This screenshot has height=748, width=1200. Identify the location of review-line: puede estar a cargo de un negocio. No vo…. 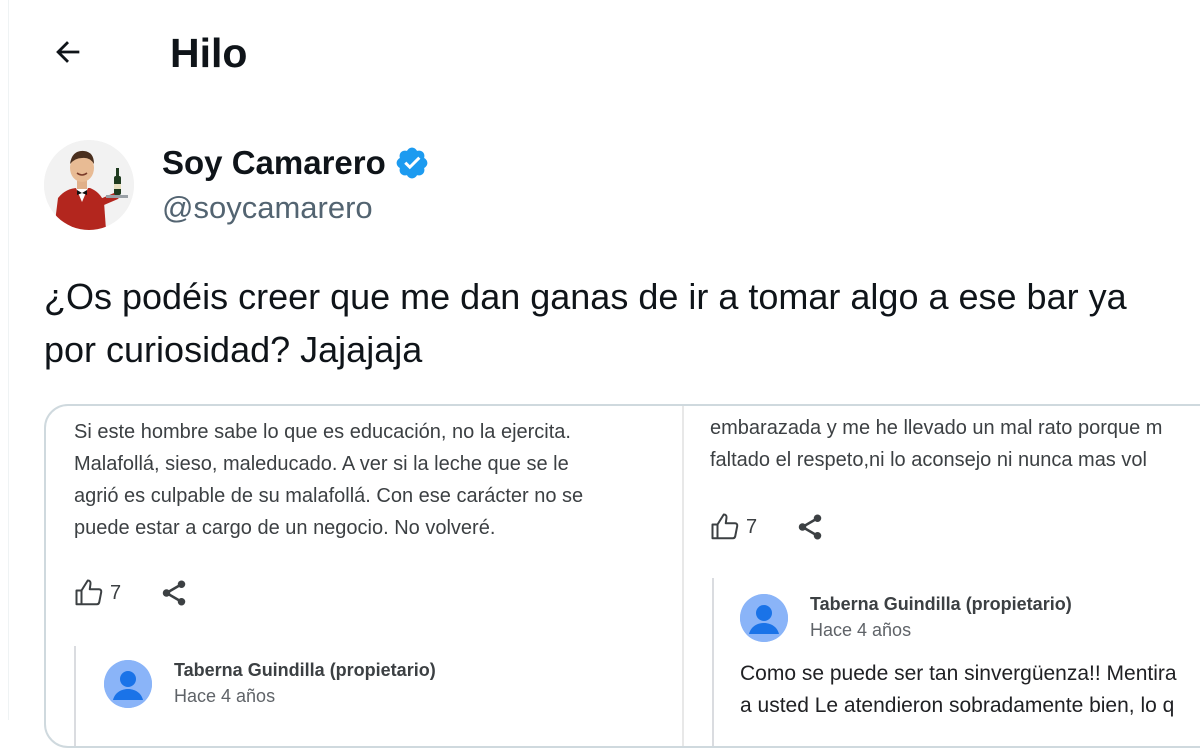
(285, 528).